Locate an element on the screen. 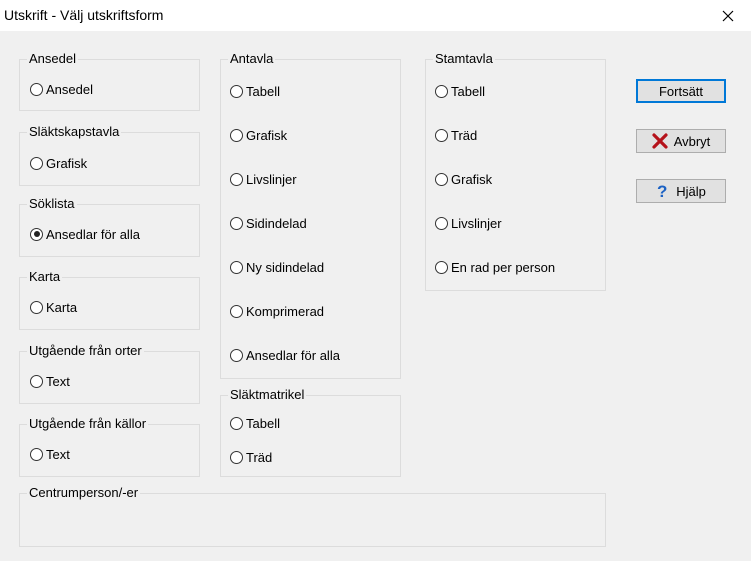 This screenshot has width=751, height=561. radio-label: Karta is located at coordinates (62, 307).